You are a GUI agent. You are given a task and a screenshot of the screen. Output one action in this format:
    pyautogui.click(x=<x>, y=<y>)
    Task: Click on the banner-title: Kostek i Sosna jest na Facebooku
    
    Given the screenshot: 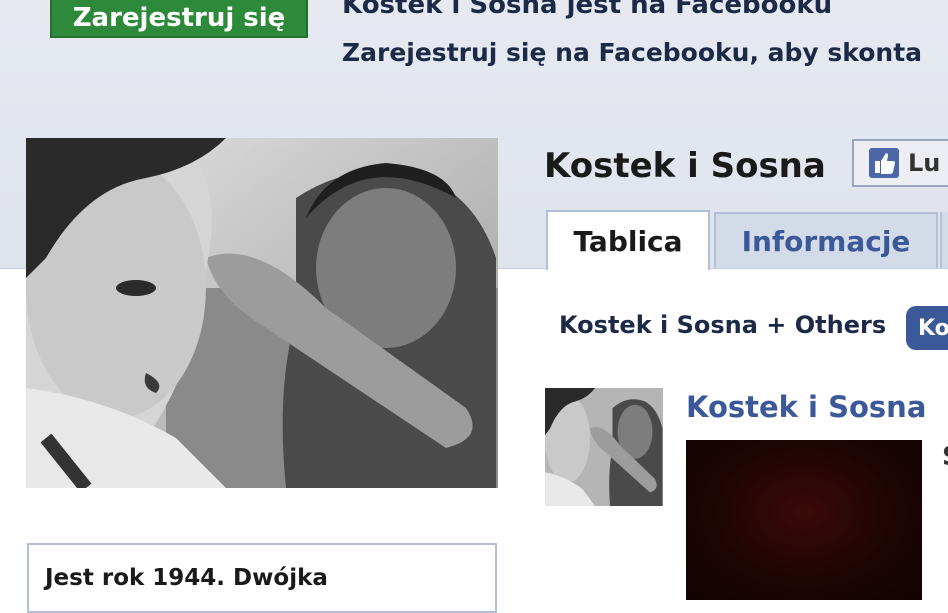 What is the action you would take?
    pyautogui.click(x=587, y=10)
    